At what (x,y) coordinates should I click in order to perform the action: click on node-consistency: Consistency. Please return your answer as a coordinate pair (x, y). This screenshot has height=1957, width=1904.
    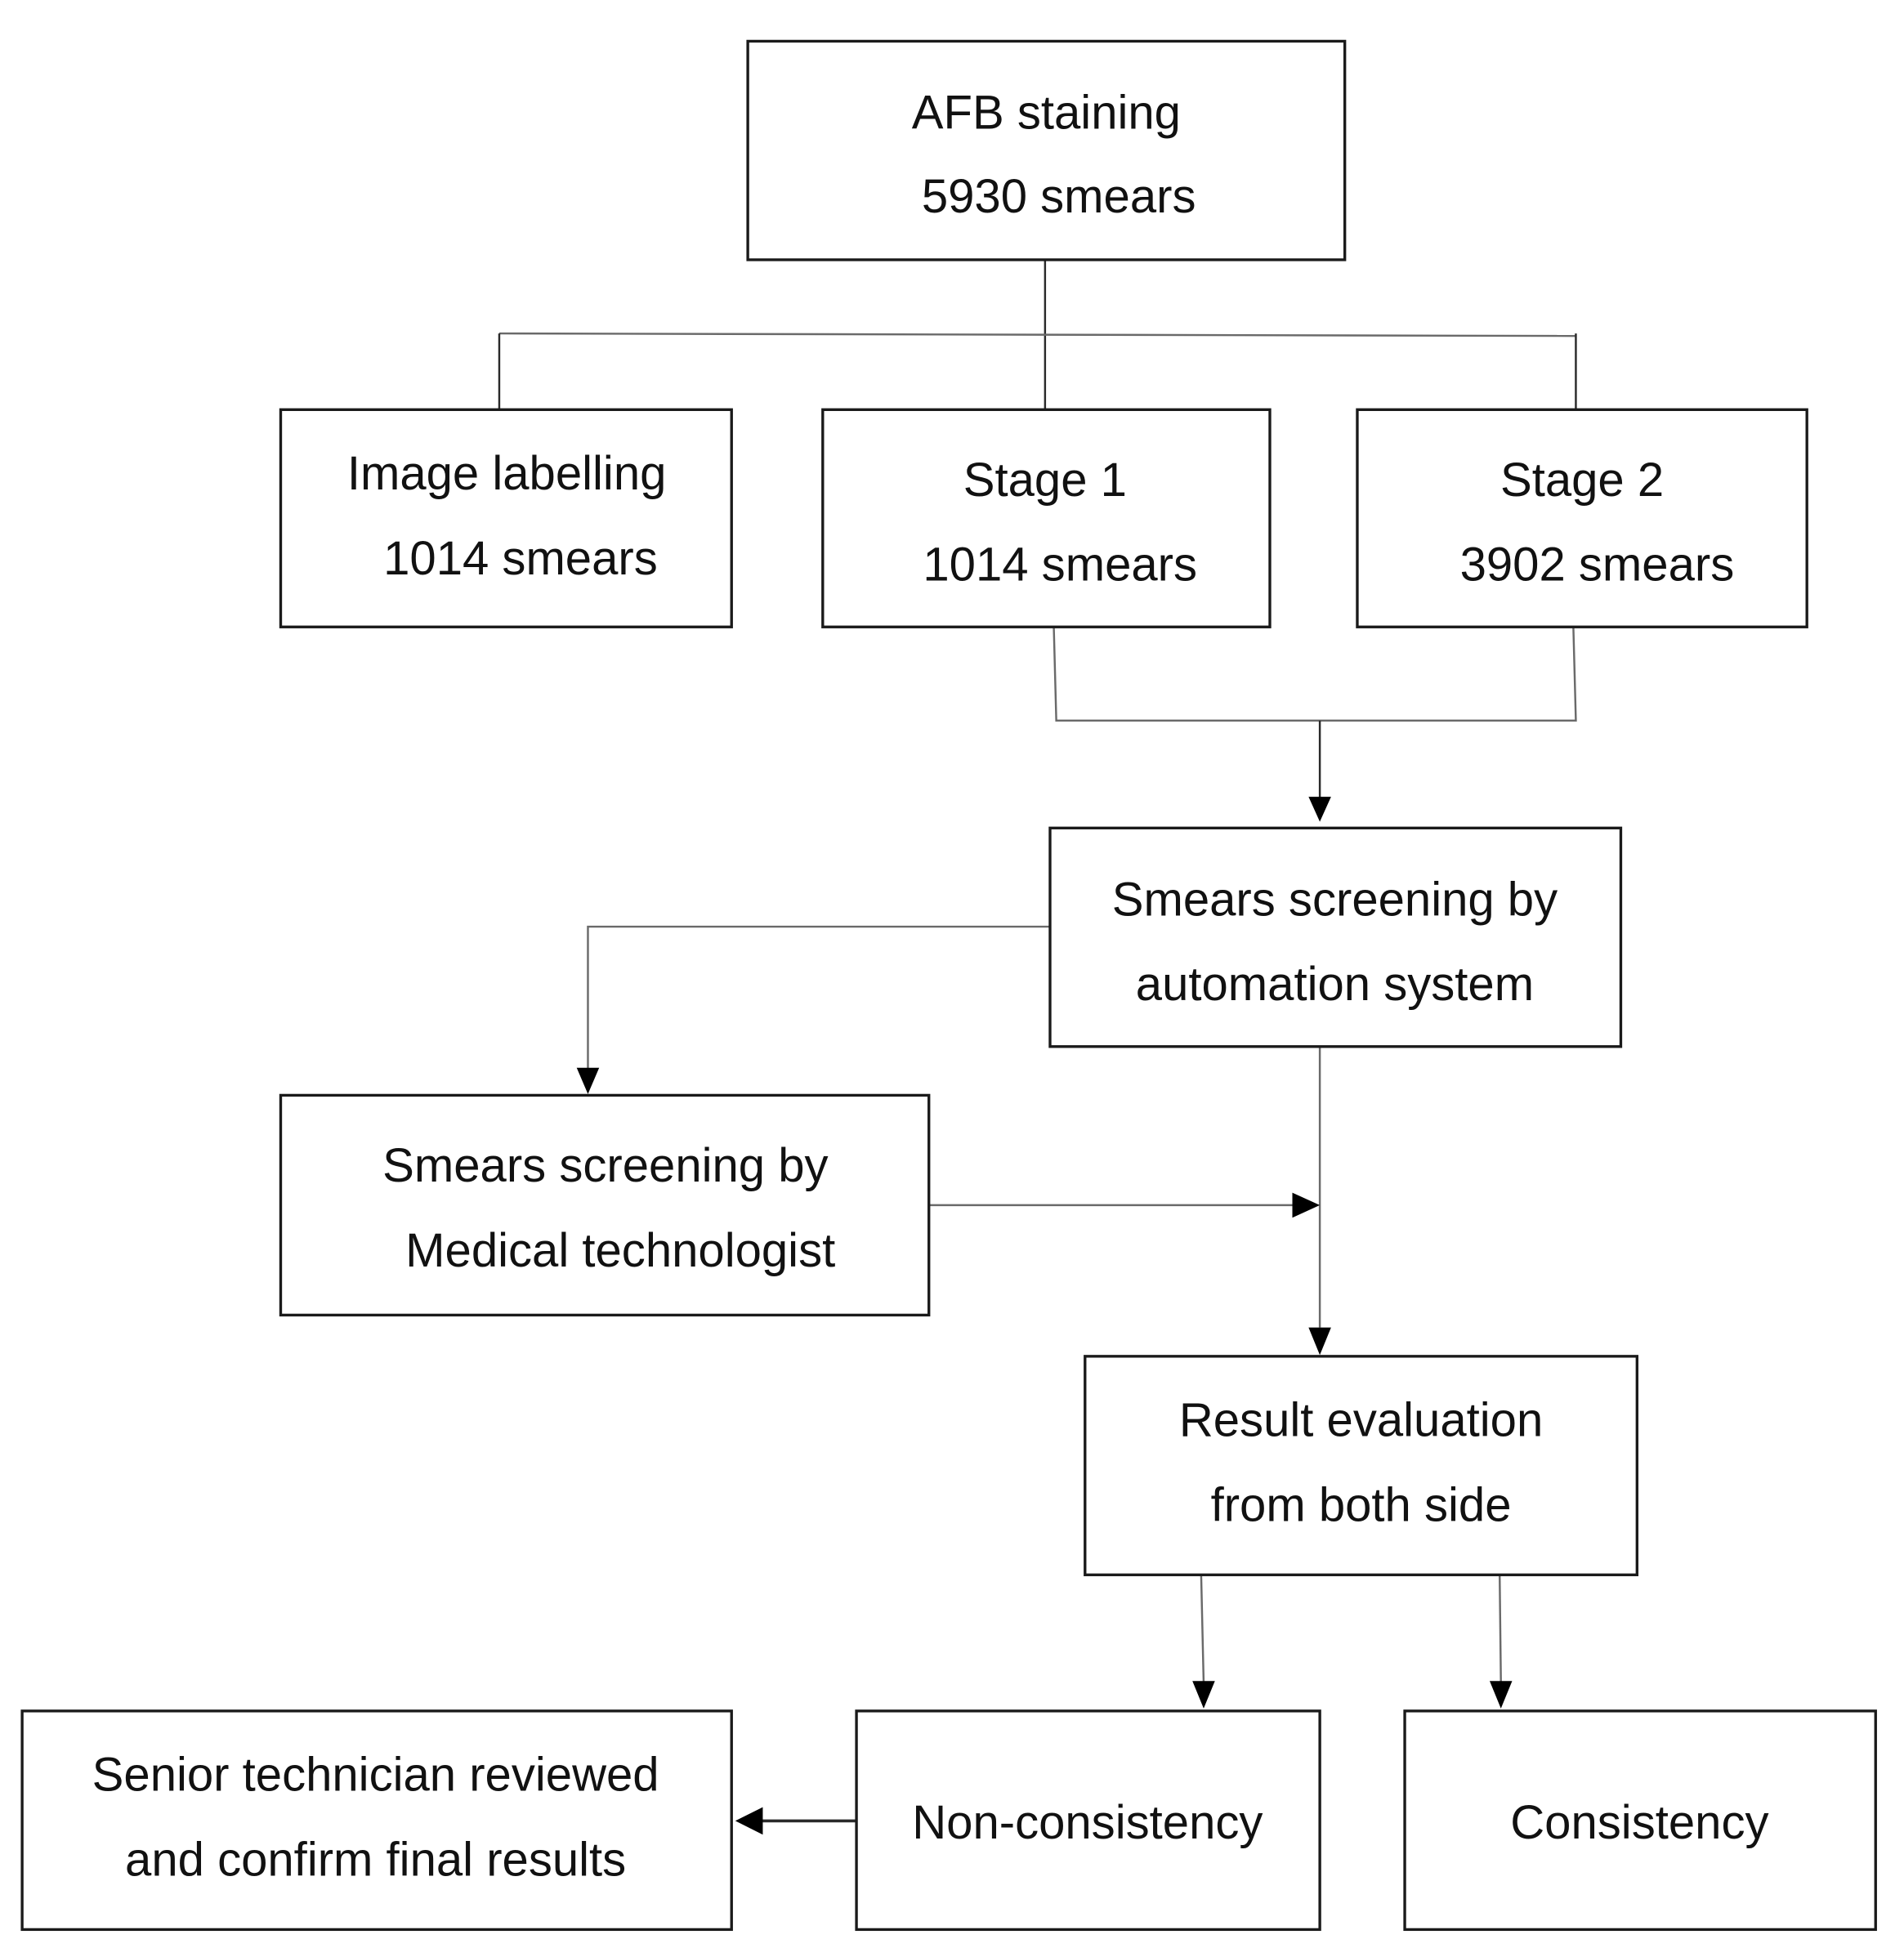
    Looking at the image, I should click on (1640, 1820).